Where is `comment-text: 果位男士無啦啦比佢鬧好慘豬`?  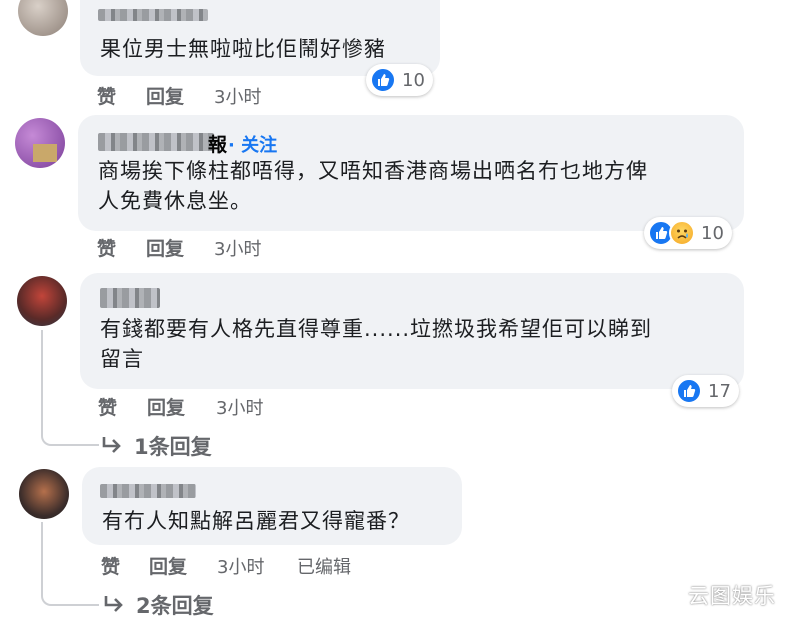
comment-text: 果位男士無啦啦比佢鬧好慘豬 is located at coordinates (243, 49).